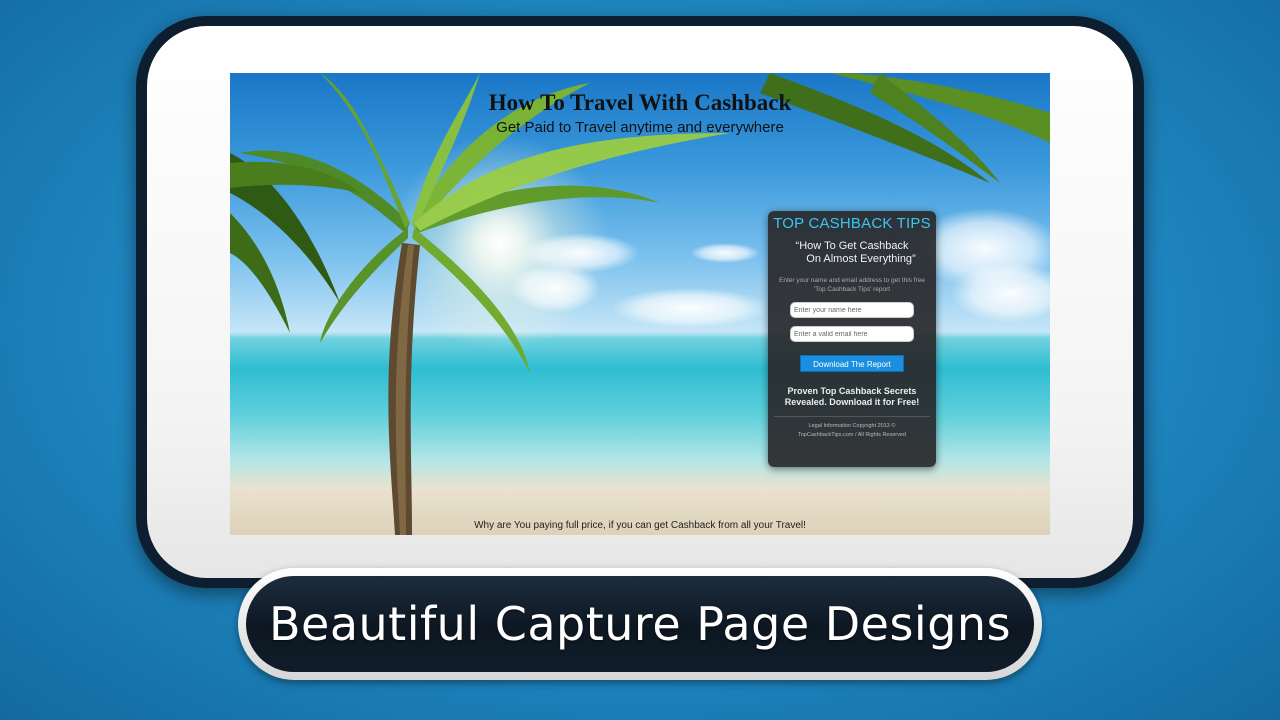 The height and width of the screenshot is (720, 1280). I want to click on optin-hook-line1: “How To Get Cashback, so click(852, 246).